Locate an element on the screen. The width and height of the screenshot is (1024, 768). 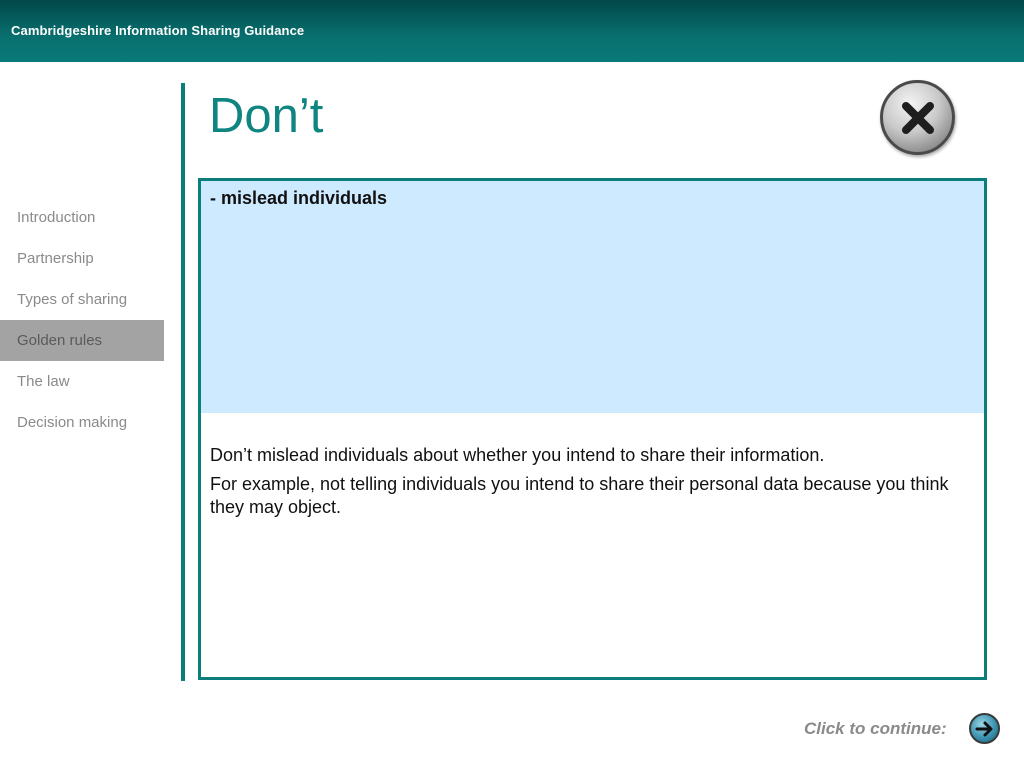
close-button is located at coordinates (917, 117).